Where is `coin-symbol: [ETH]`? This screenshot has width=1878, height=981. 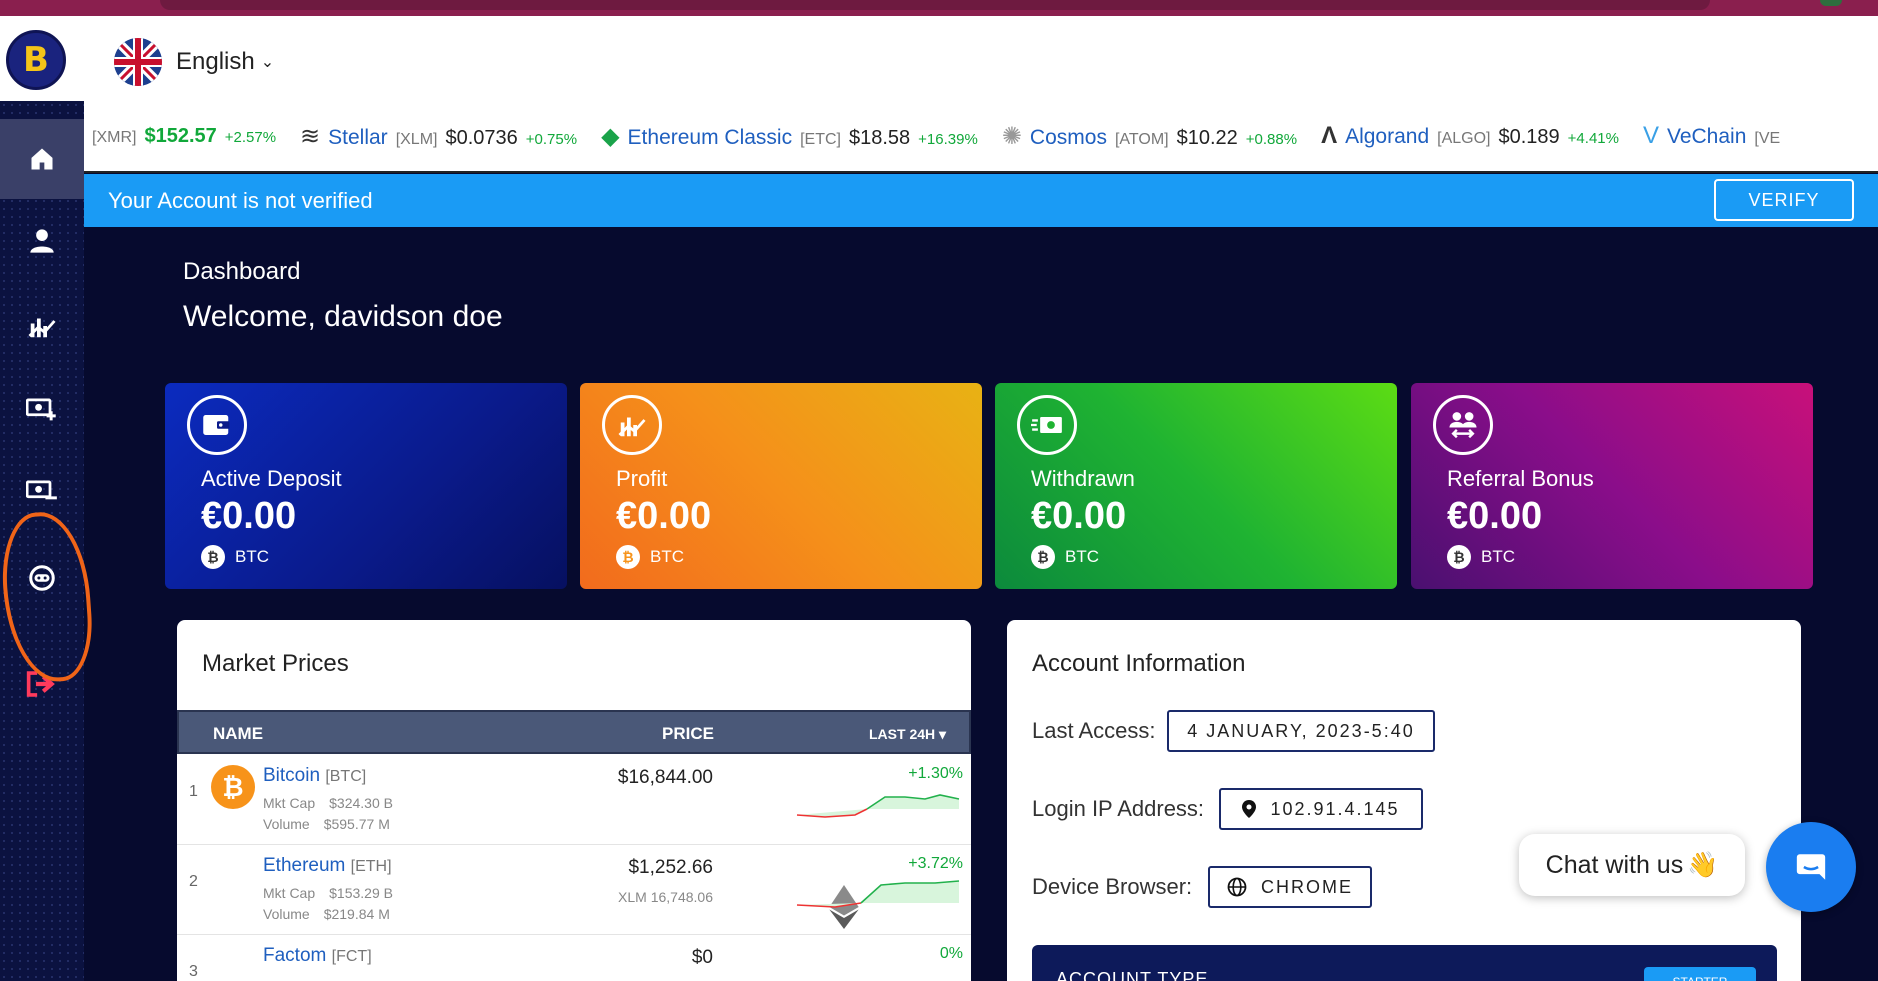
coin-symbol: [ETH] is located at coordinates (371, 866).